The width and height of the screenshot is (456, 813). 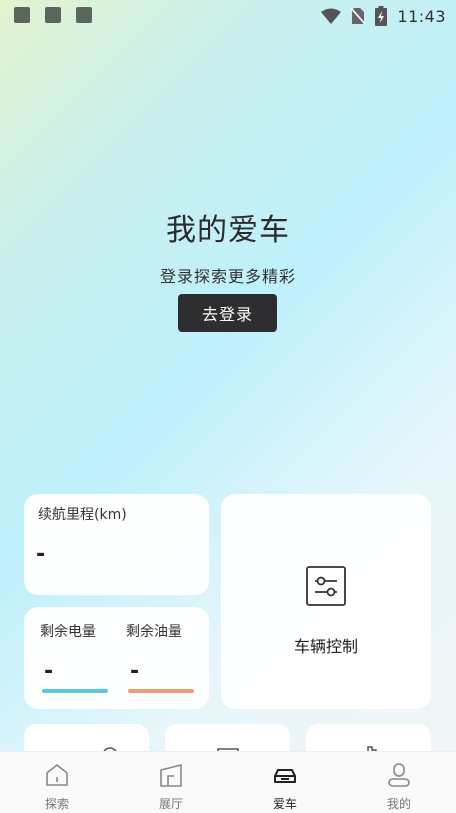 I want to click on battery-section: 剩余电量 -, so click(x=74, y=657).